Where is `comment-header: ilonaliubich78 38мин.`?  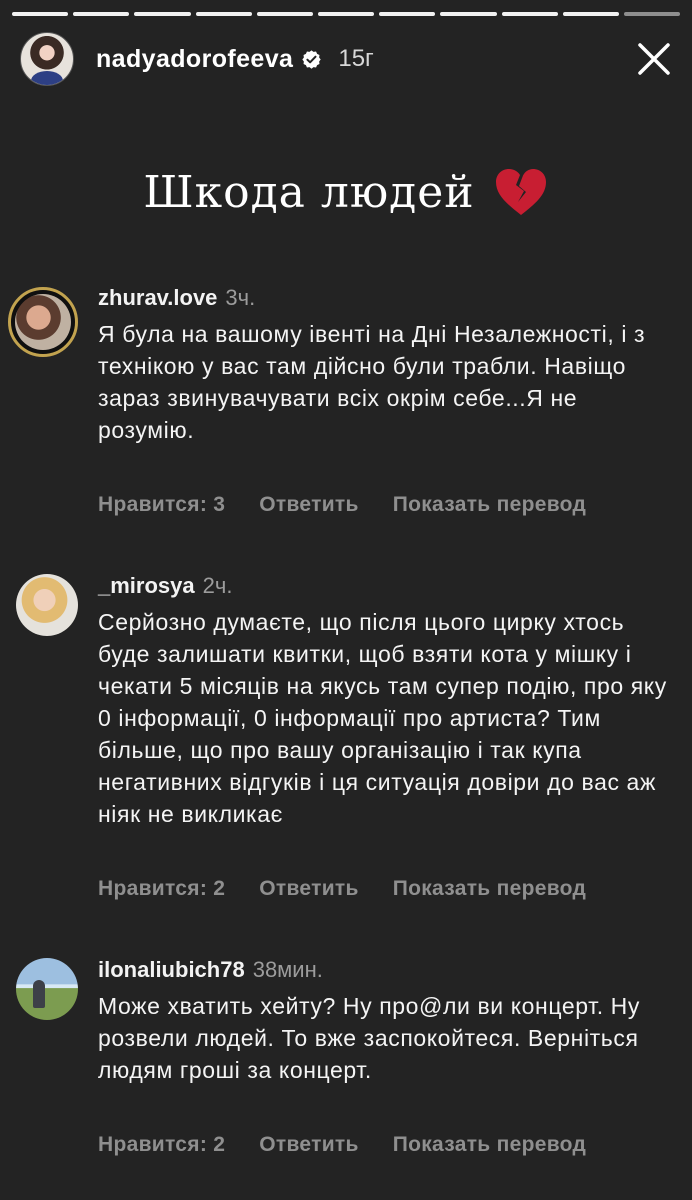 comment-header: ilonaliubich78 38мин. is located at coordinates (388, 970).